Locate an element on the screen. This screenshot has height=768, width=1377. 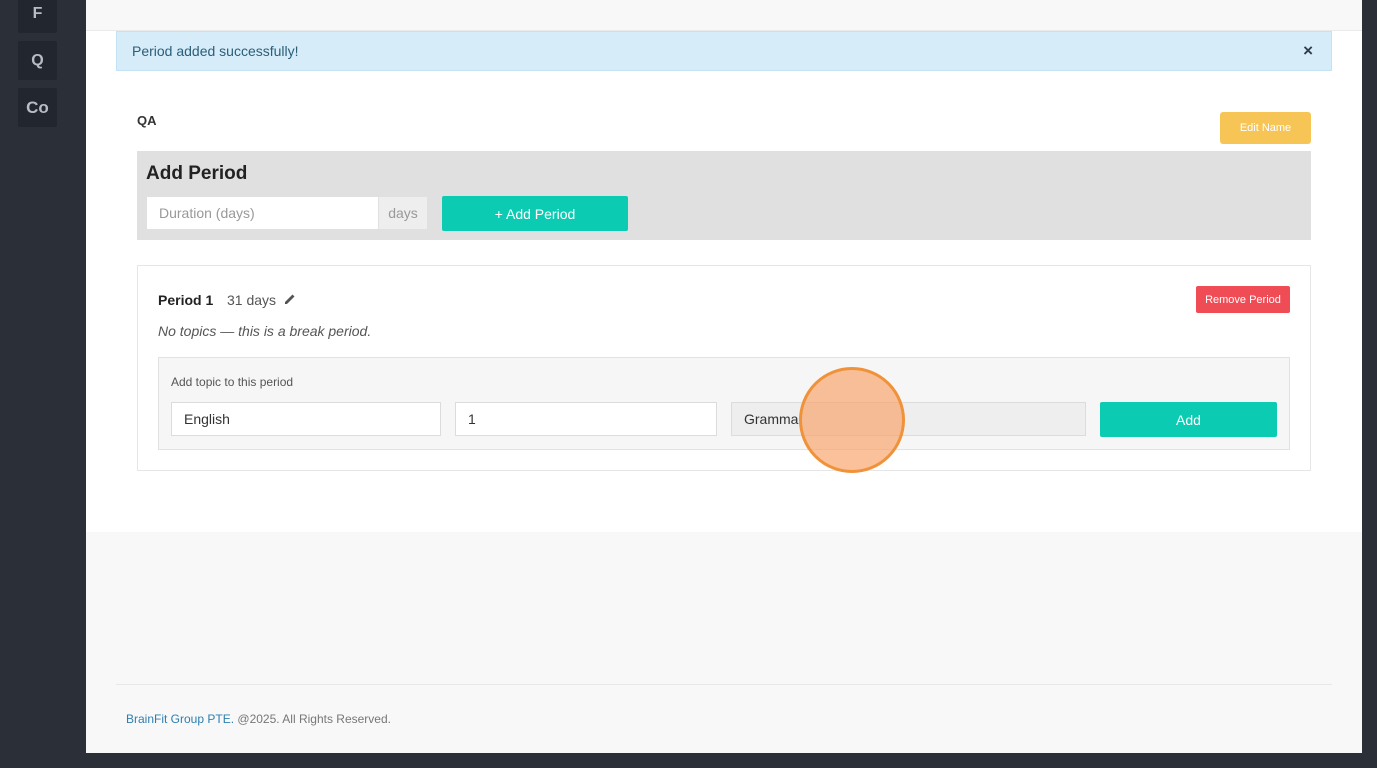
topic-select: Gramma is located at coordinates (908, 419).